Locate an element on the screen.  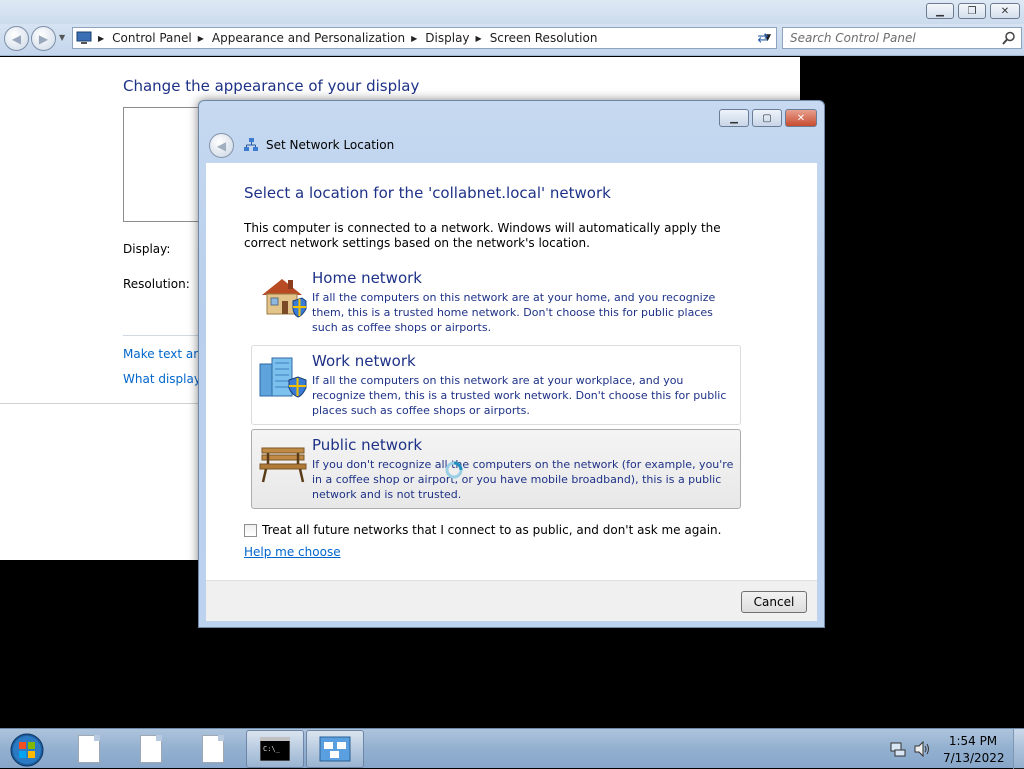
treat-public-checkbox is located at coordinates (250, 530).